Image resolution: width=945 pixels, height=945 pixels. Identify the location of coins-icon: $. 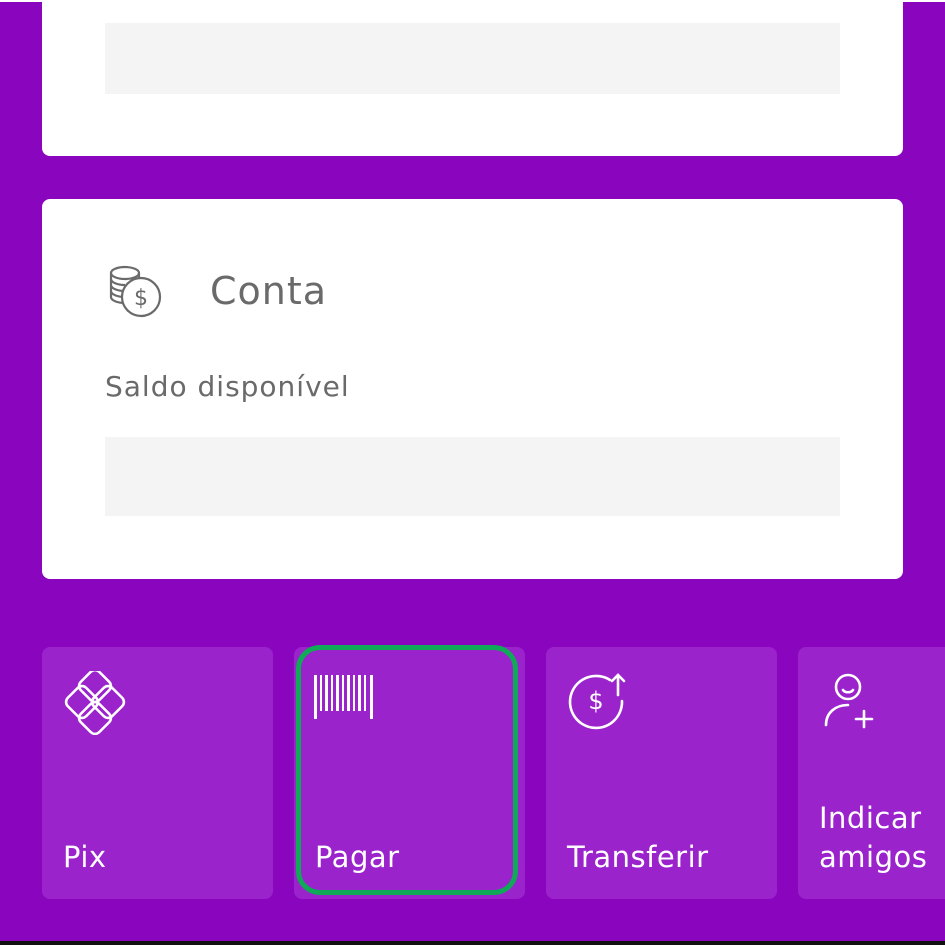
(136, 293).